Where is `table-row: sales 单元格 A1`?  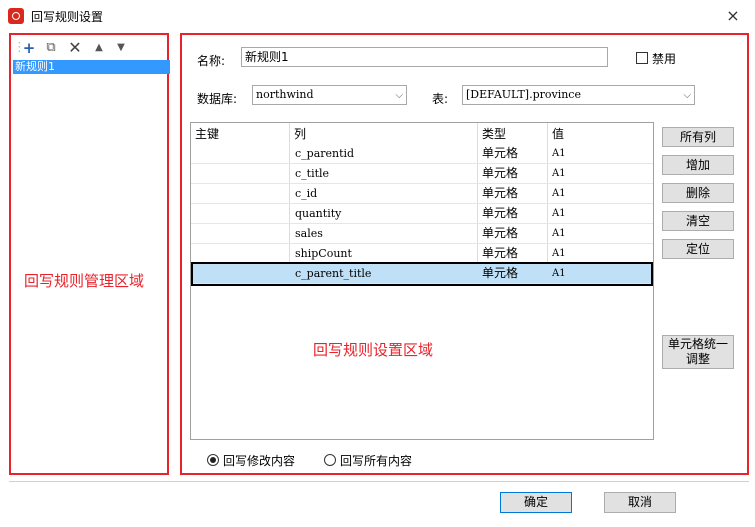
table-row: sales 单元格 A1 is located at coordinates (422, 234).